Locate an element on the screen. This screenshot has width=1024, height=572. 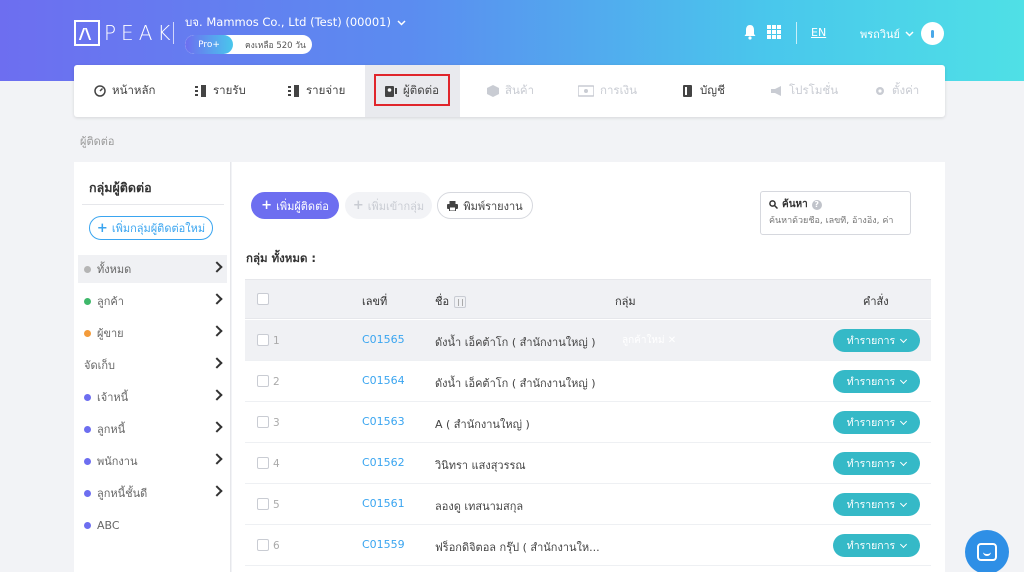
add-contact-button: + เพิ่มผู้ติดต่อ is located at coordinates (295, 205).